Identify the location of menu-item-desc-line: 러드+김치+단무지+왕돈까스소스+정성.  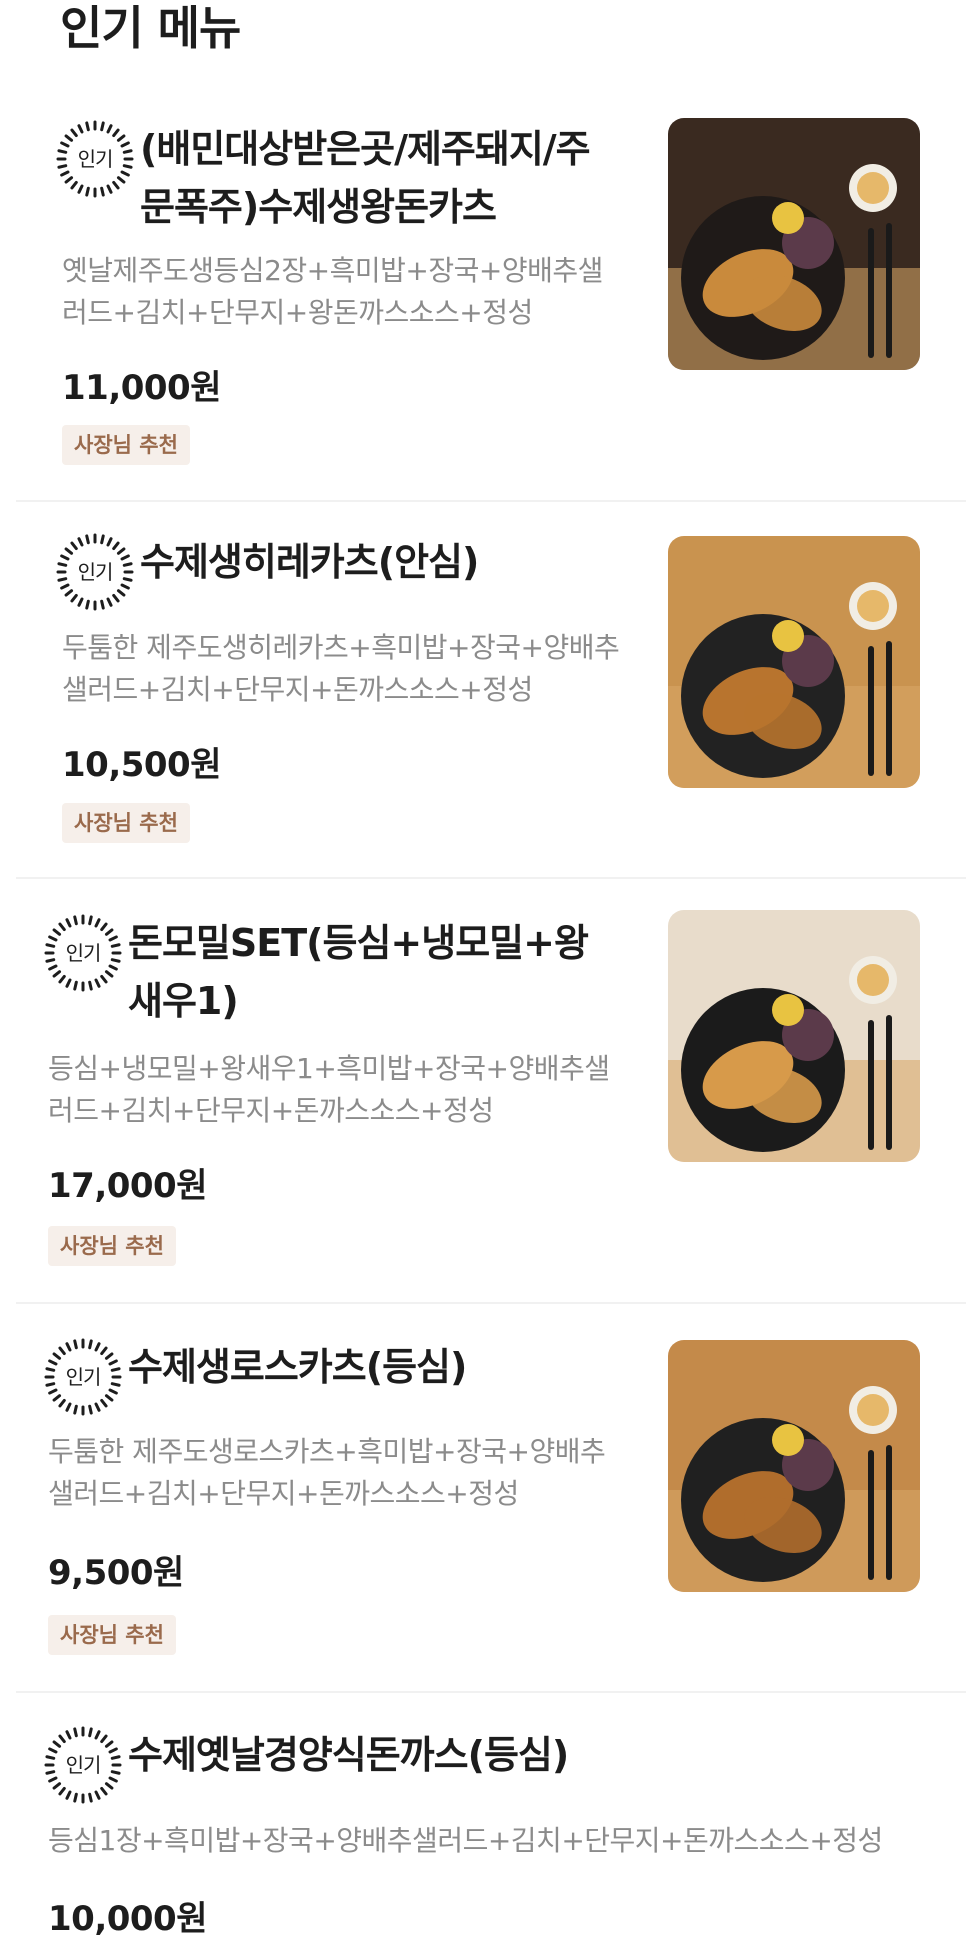
(297, 312).